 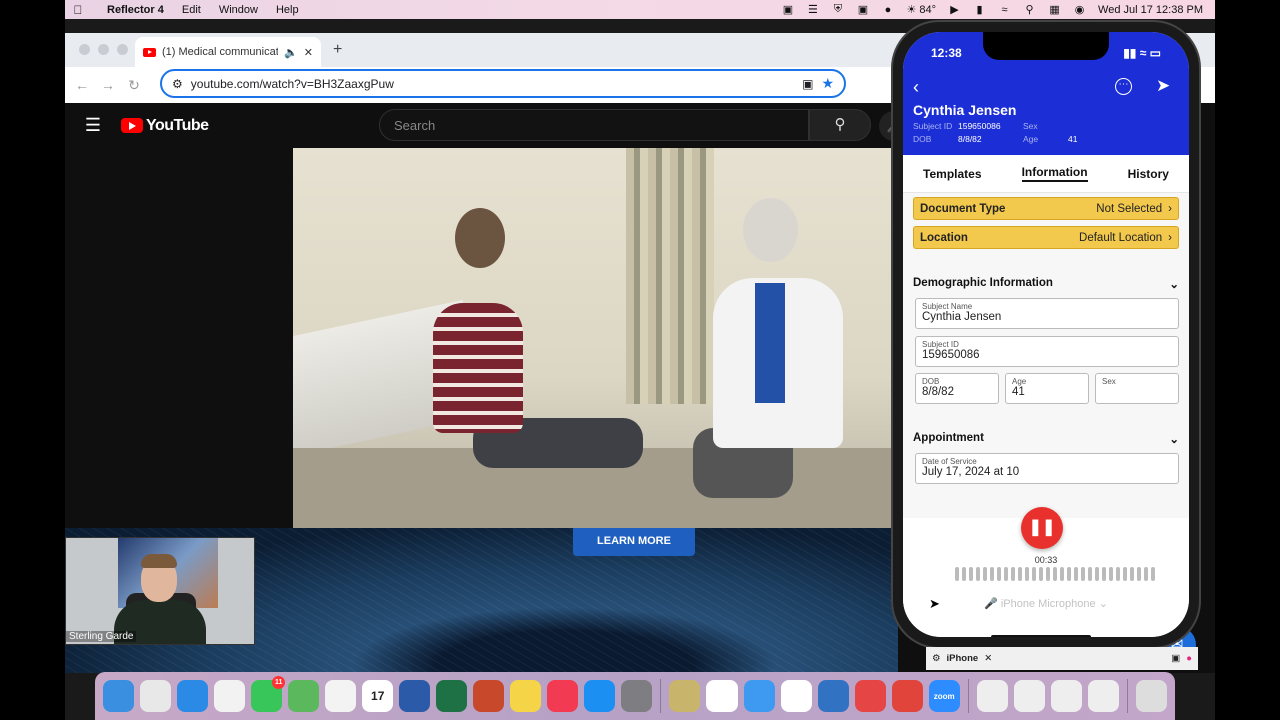 What do you see at coordinates (177, 84) in the screenshot?
I see `site-info-icon: ⚙` at bounding box center [177, 84].